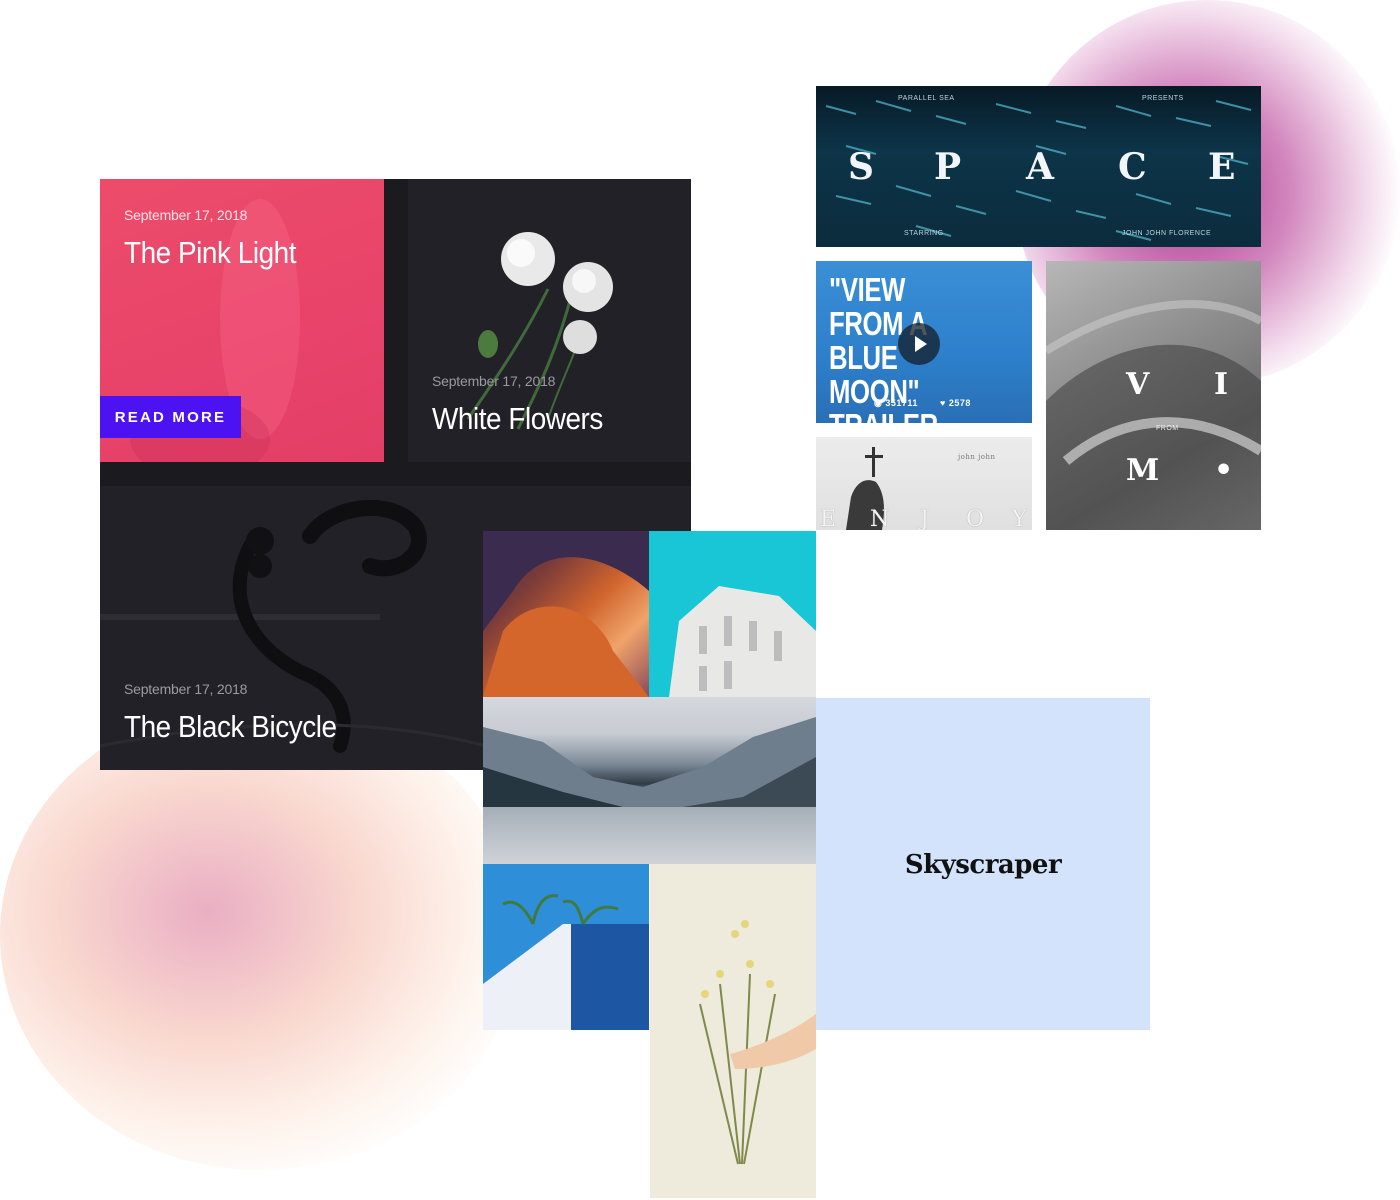  I want to click on space-top-right: PRESENTS, so click(1163, 98).